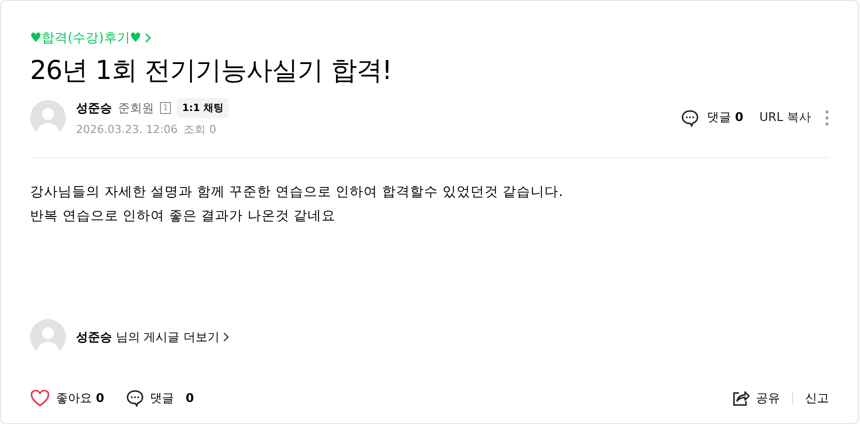 This screenshot has width=860, height=431. Describe the element at coordinates (80, 398) in the screenshot. I see `like-link: 좋아요 0` at that location.